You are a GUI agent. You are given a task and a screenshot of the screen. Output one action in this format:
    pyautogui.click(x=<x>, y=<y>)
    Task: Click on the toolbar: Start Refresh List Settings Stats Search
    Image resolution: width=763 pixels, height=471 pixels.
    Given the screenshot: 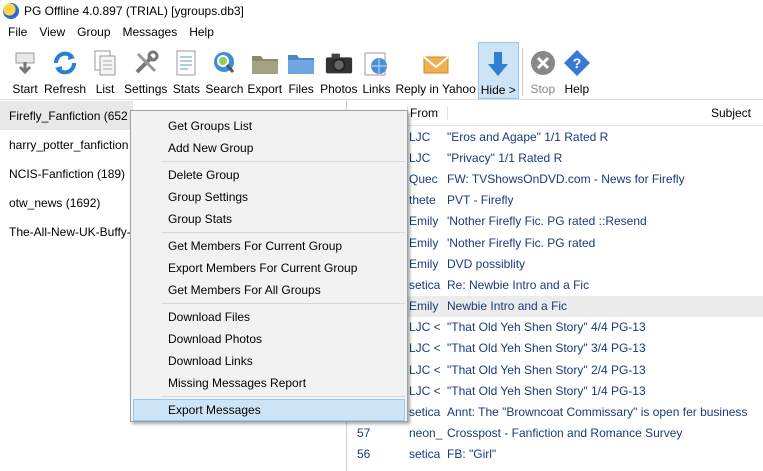 What is the action you would take?
    pyautogui.click(x=381, y=71)
    